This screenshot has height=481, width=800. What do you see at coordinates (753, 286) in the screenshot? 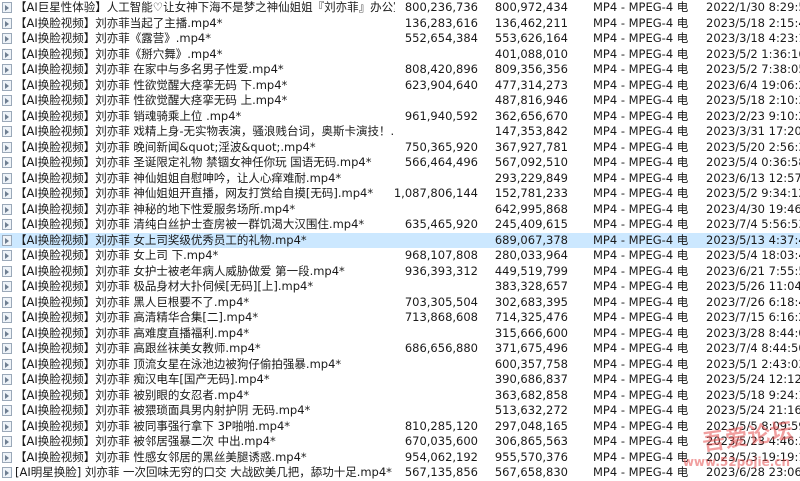
I see `file-modified-date: 2023/5/26 11:04:42` at bounding box center [753, 286].